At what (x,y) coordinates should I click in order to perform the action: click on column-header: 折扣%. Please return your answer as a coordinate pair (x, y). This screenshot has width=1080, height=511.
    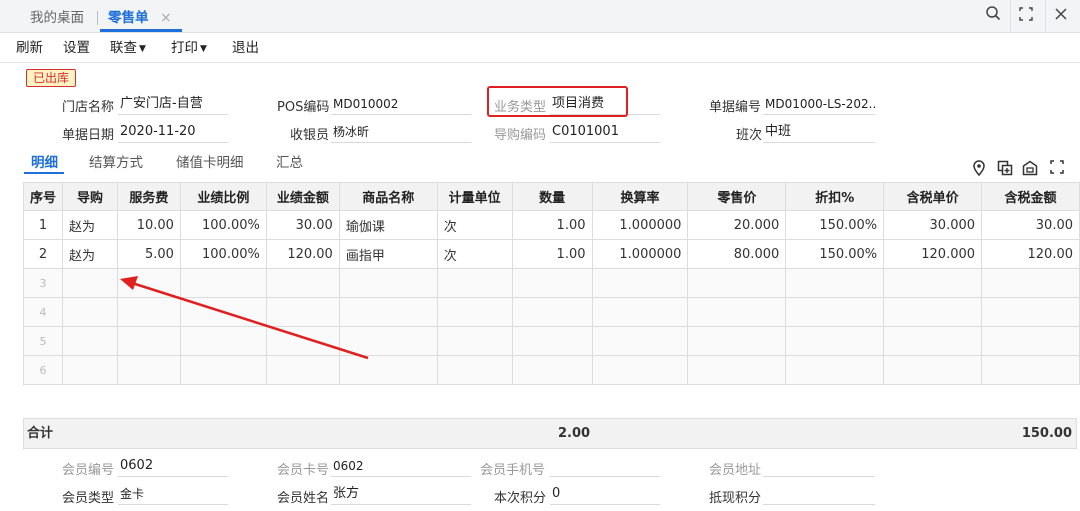
    Looking at the image, I should click on (835, 196).